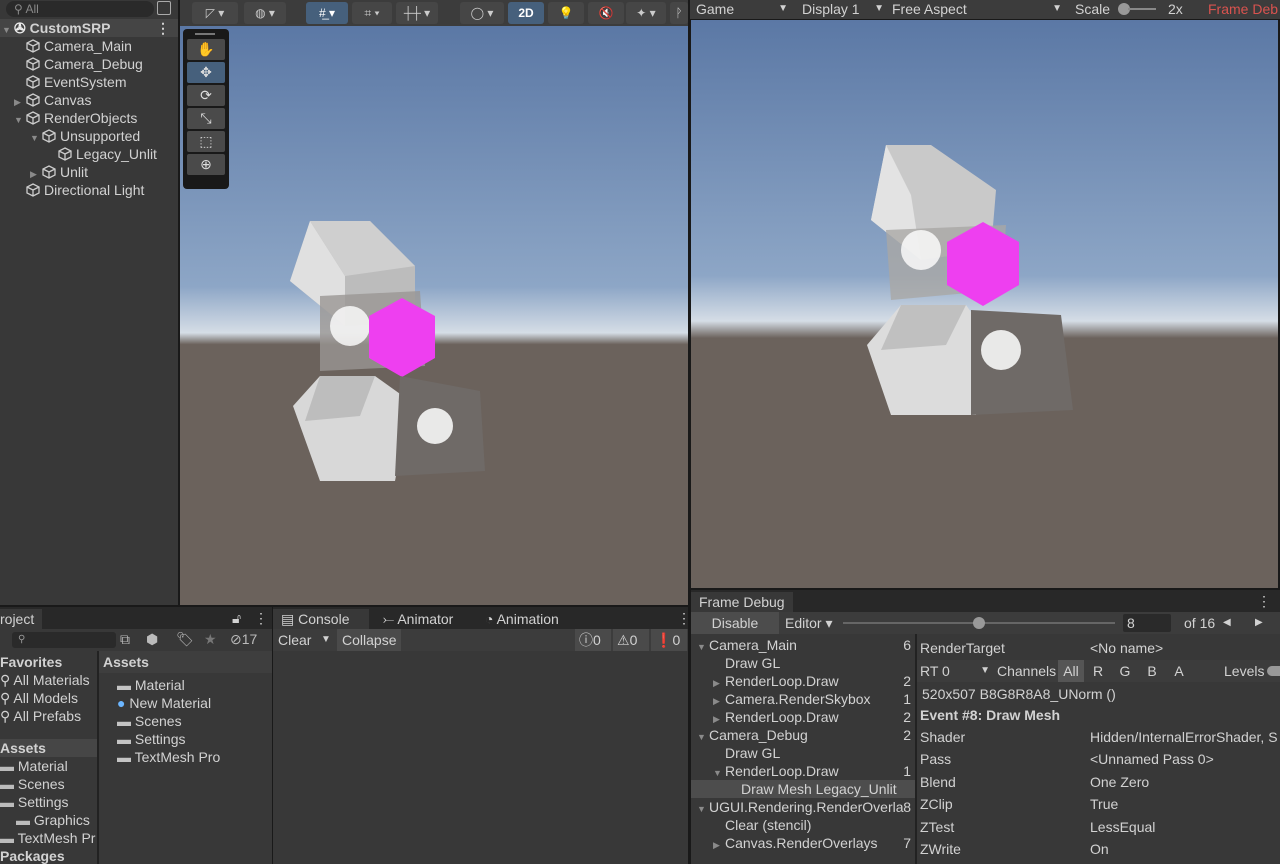 The height and width of the screenshot is (864, 1280). I want to click on project-tree-item: Packages, so click(48, 855).